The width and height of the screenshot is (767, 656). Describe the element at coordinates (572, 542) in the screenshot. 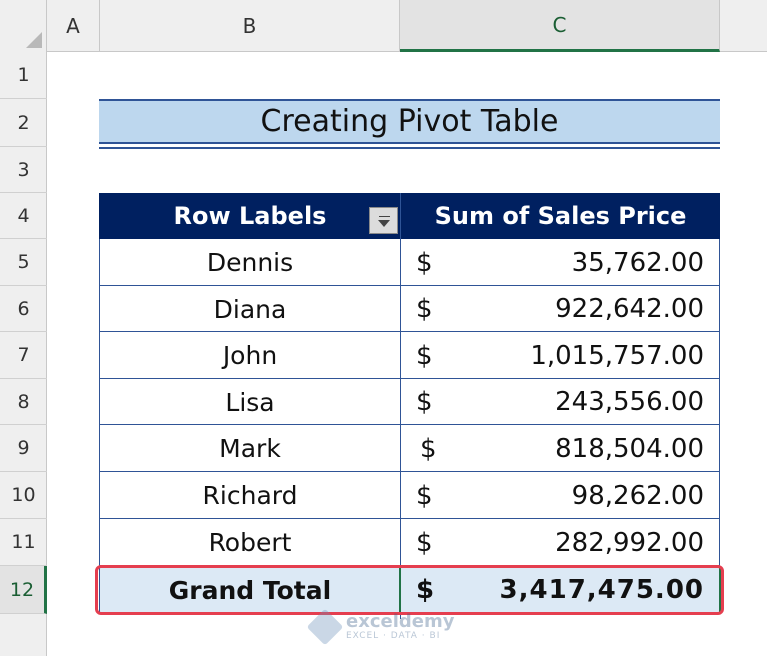

I see `sales-value-cell: 282,992.00` at that location.